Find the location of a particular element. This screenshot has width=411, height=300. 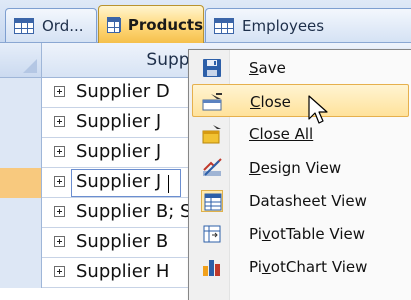

menu-item-pivottable-view: PivotTable View is located at coordinates (300, 233).